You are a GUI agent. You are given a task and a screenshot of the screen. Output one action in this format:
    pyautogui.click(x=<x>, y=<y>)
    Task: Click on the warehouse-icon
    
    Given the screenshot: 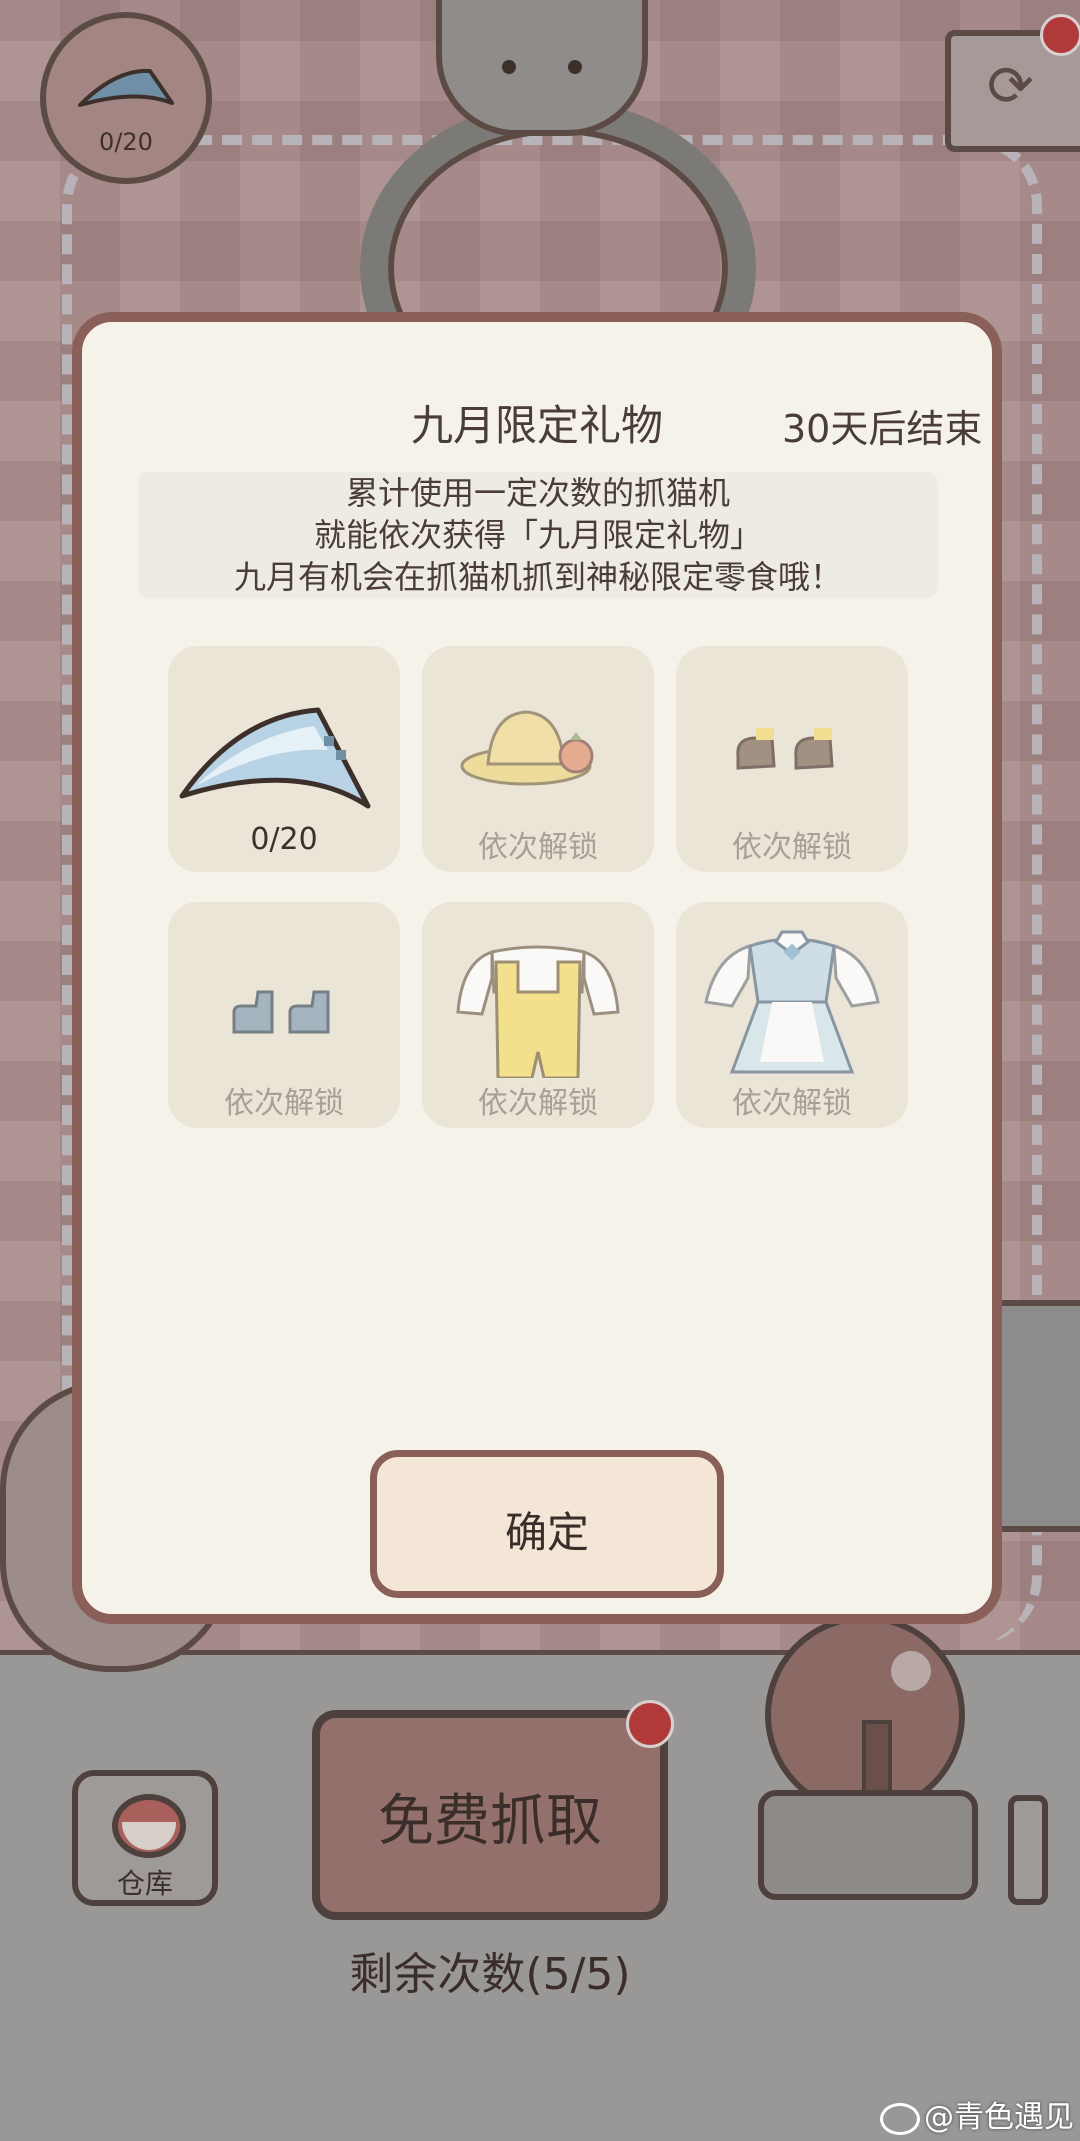 What is the action you would take?
    pyautogui.click(x=149, y=1826)
    